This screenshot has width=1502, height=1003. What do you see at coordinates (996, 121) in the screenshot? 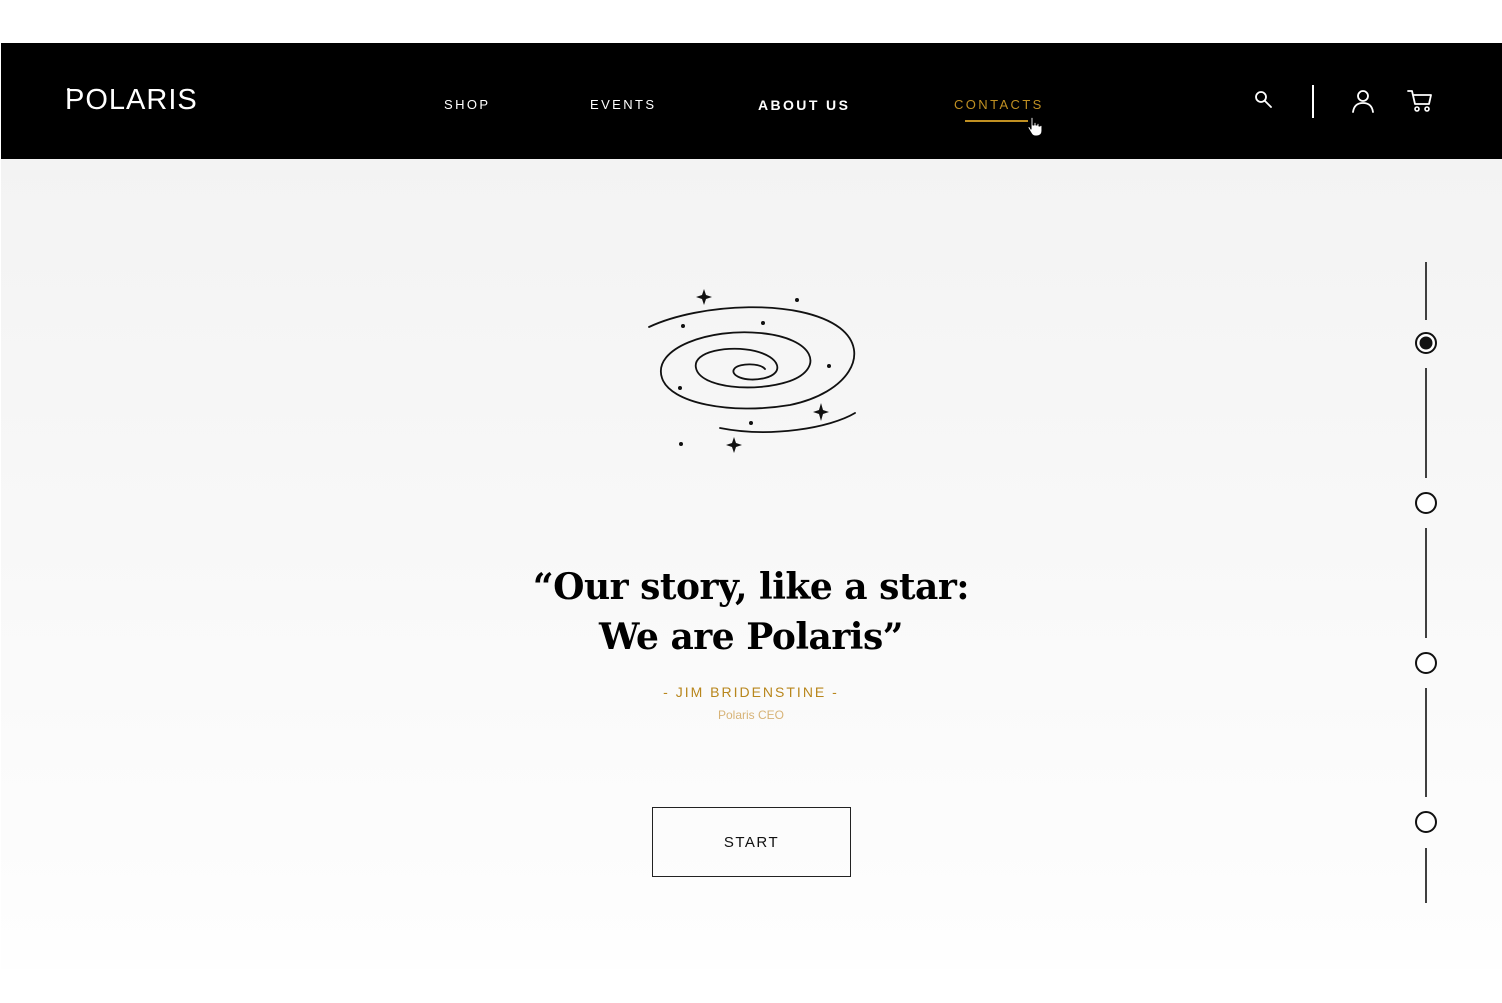
I see `nav-active-underline` at bounding box center [996, 121].